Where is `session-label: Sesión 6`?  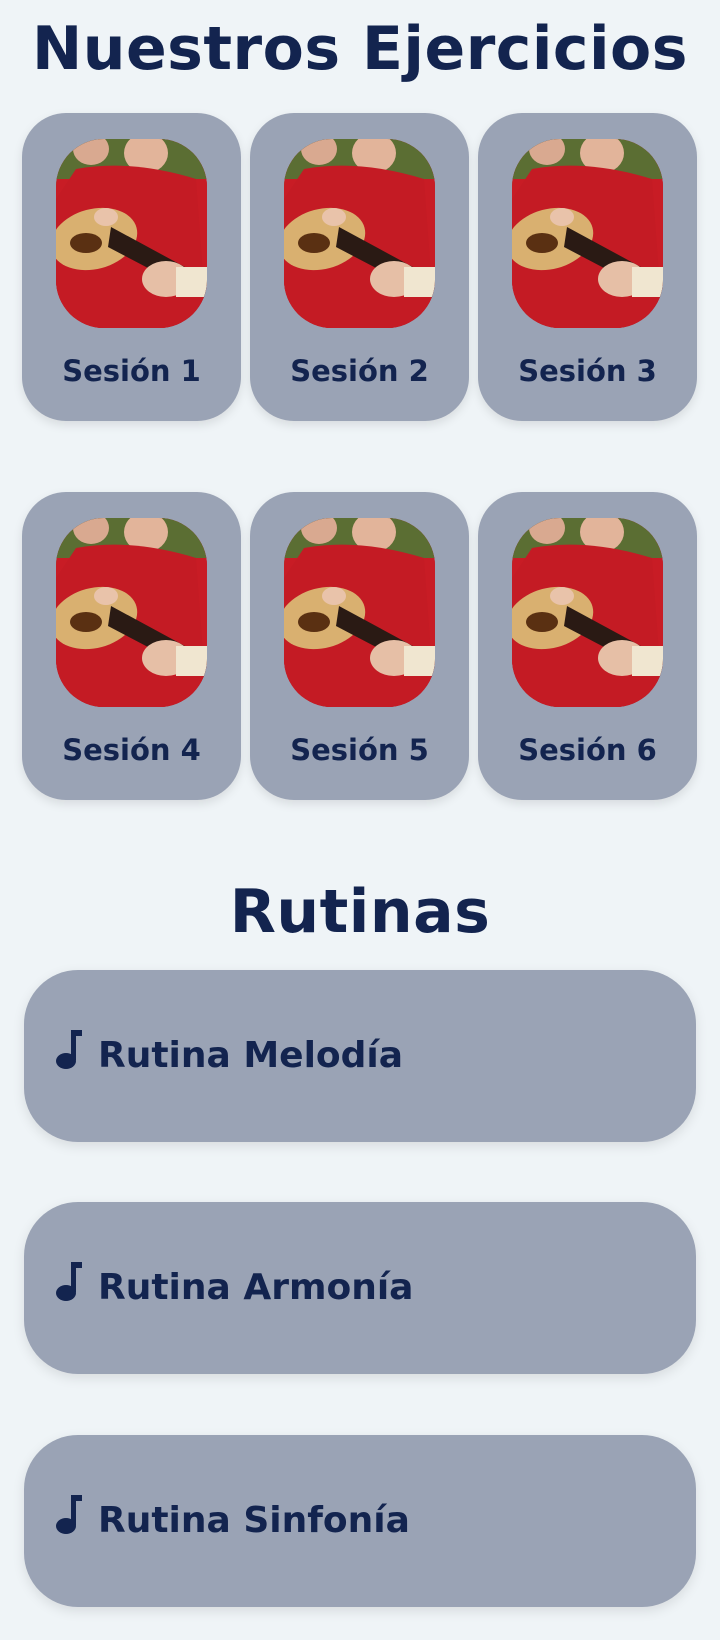
session-label: Sesión 6 is located at coordinates (587, 750).